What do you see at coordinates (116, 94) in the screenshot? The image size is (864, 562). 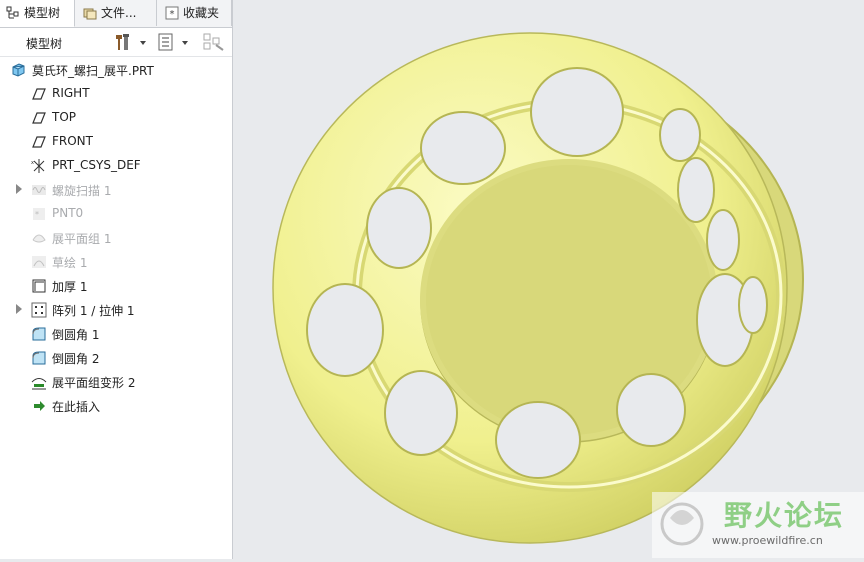 I see `tree-item-datum-plane: RIGHT` at bounding box center [116, 94].